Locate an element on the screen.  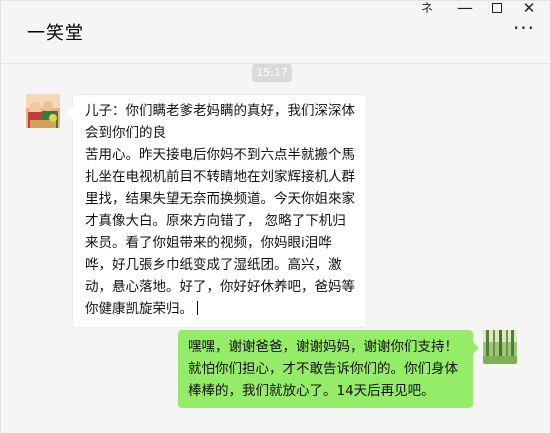
text-cursor is located at coordinates (197, 308).